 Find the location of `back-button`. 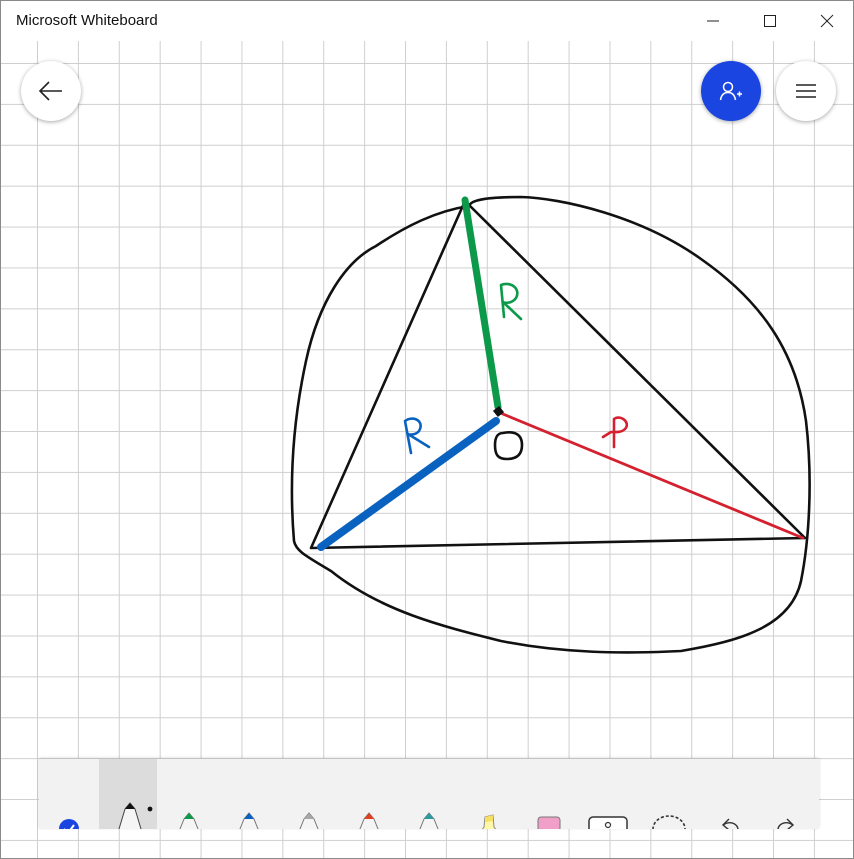

back-button is located at coordinates (51, 91).